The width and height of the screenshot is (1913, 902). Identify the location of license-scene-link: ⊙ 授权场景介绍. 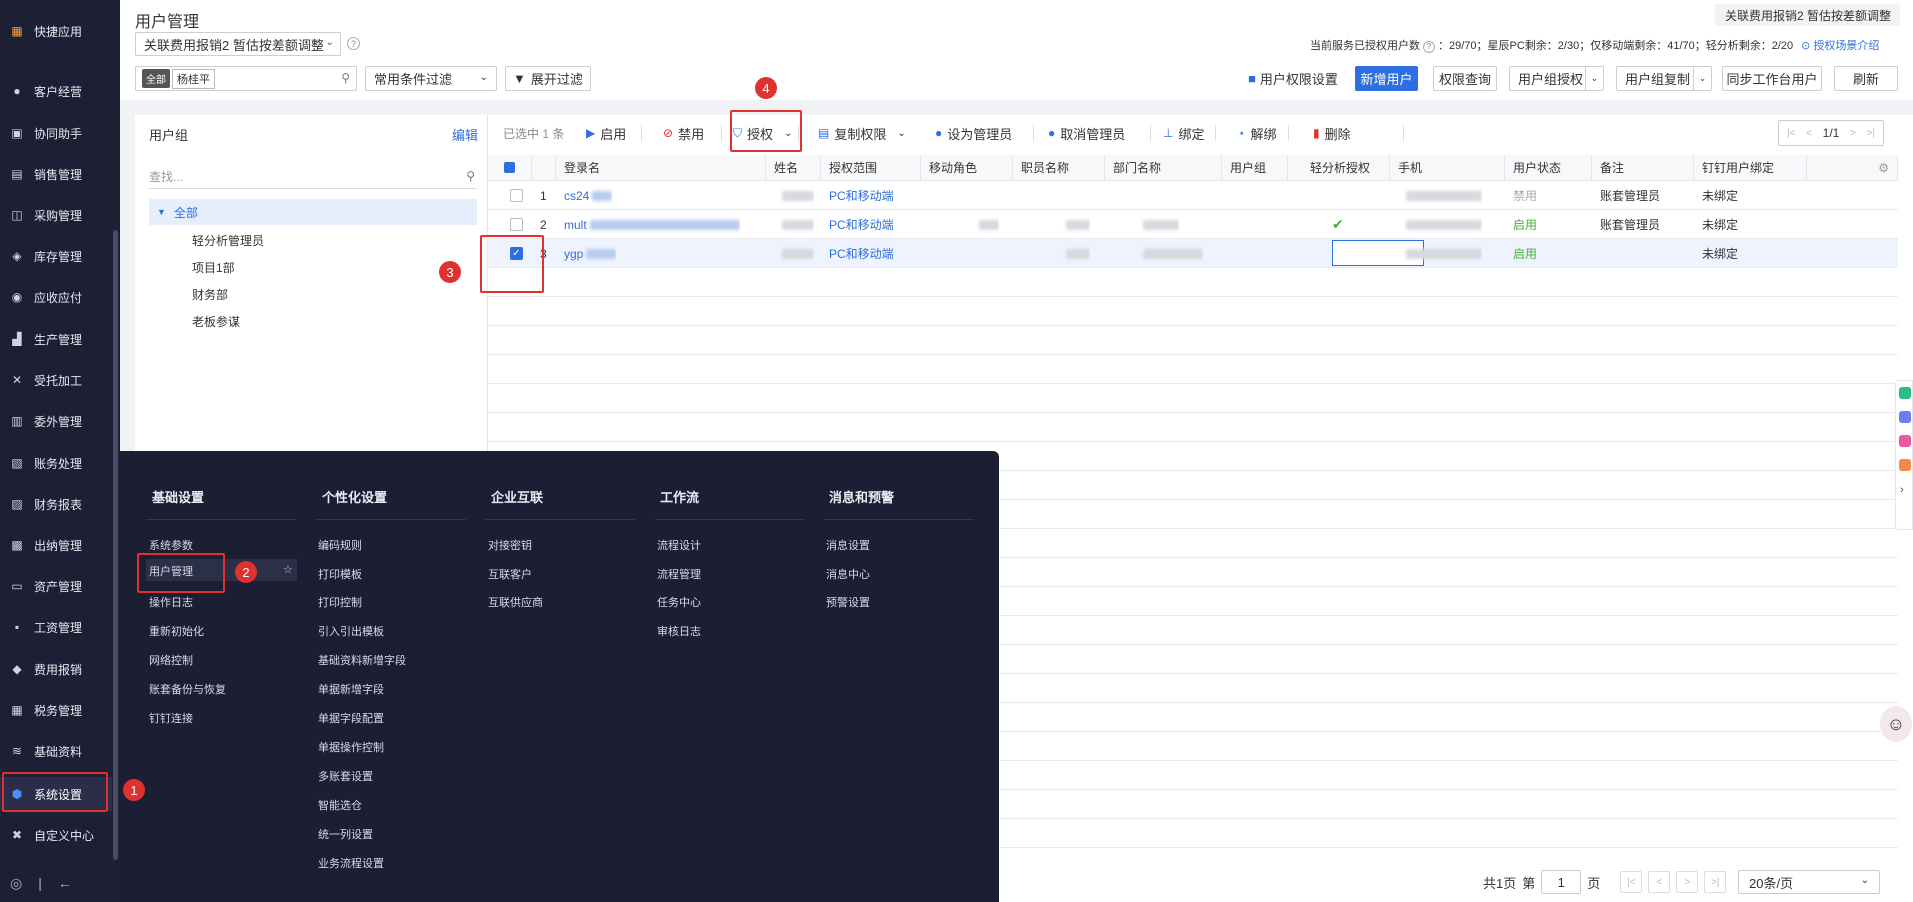
(1840, 46).